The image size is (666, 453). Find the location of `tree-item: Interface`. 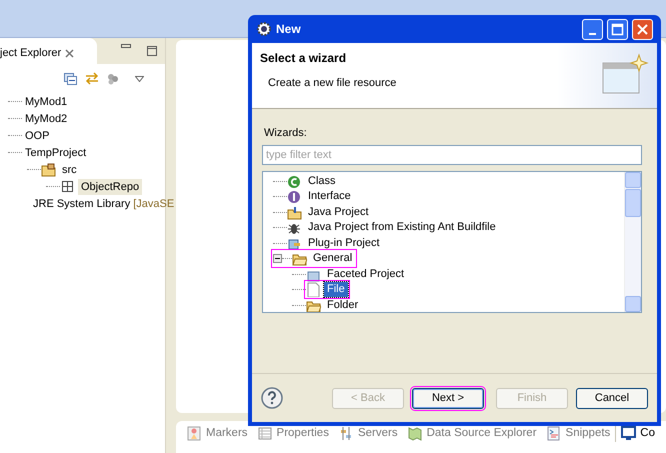

tree-item: Interface is located at coordinates (329, 196).